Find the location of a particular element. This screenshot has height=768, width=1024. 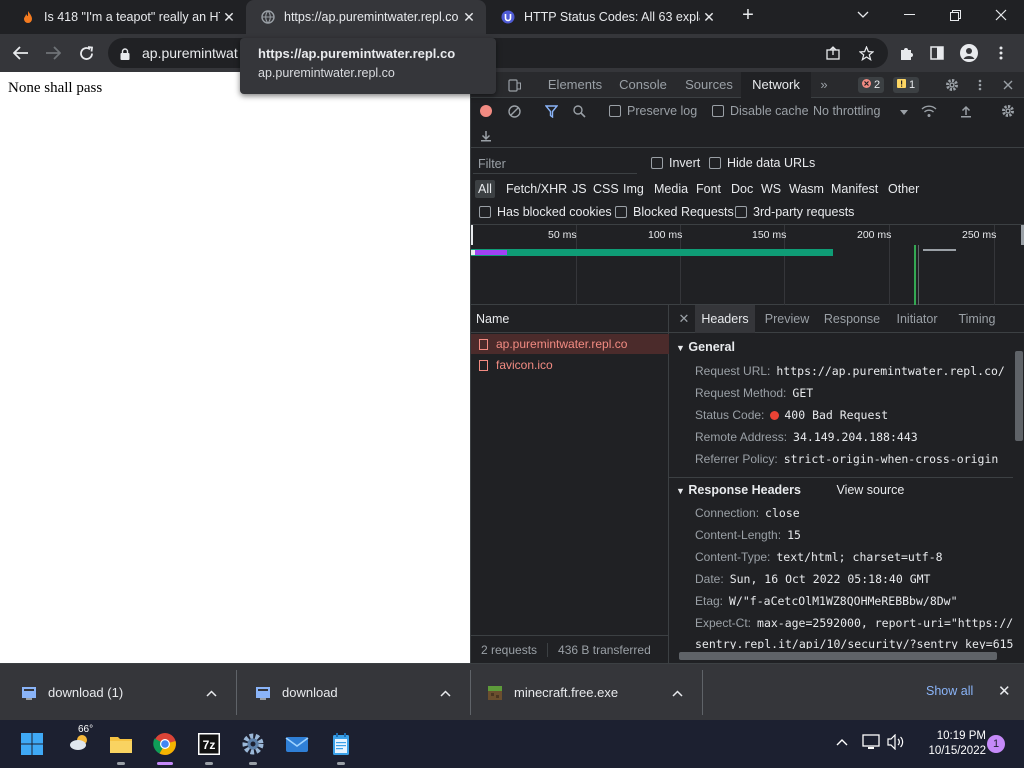

filter-type-css: CSS is located at coordinates (606, 189).